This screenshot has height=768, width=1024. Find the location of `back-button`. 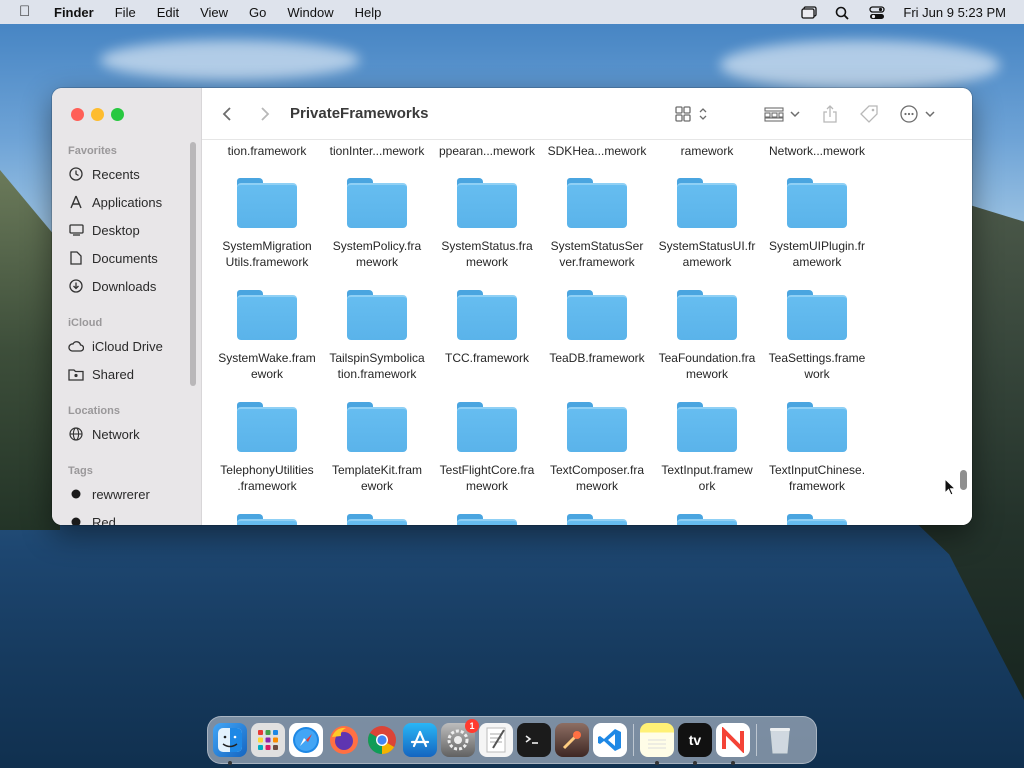

back-button is located at coordinates (227, 114).